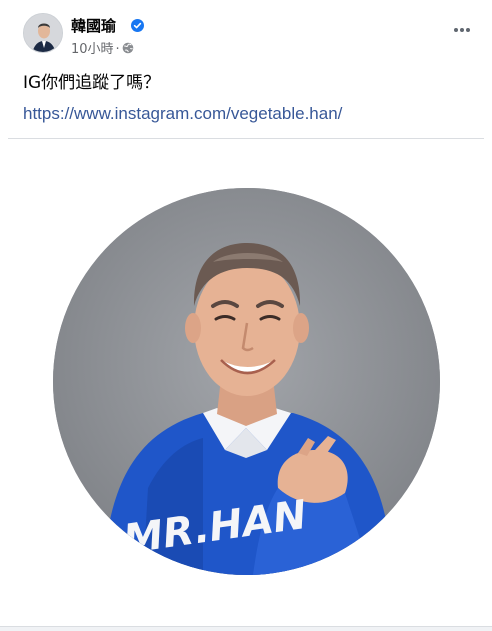  What do you see at coordinates (43, 33) in the screenshot?
I see `author-avatar` at bounding box center [43, 33].